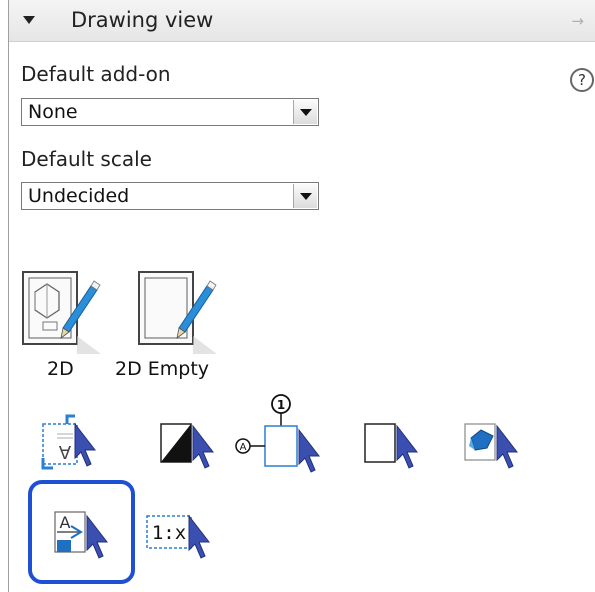  I want to click on annotation-frame-icon: A, so click(69, 442).